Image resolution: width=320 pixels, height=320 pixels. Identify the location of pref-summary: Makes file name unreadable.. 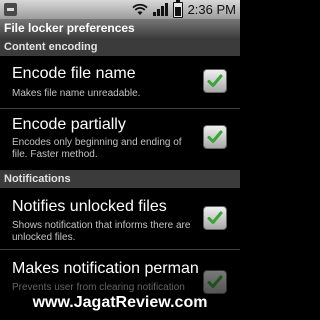
(76, 93).